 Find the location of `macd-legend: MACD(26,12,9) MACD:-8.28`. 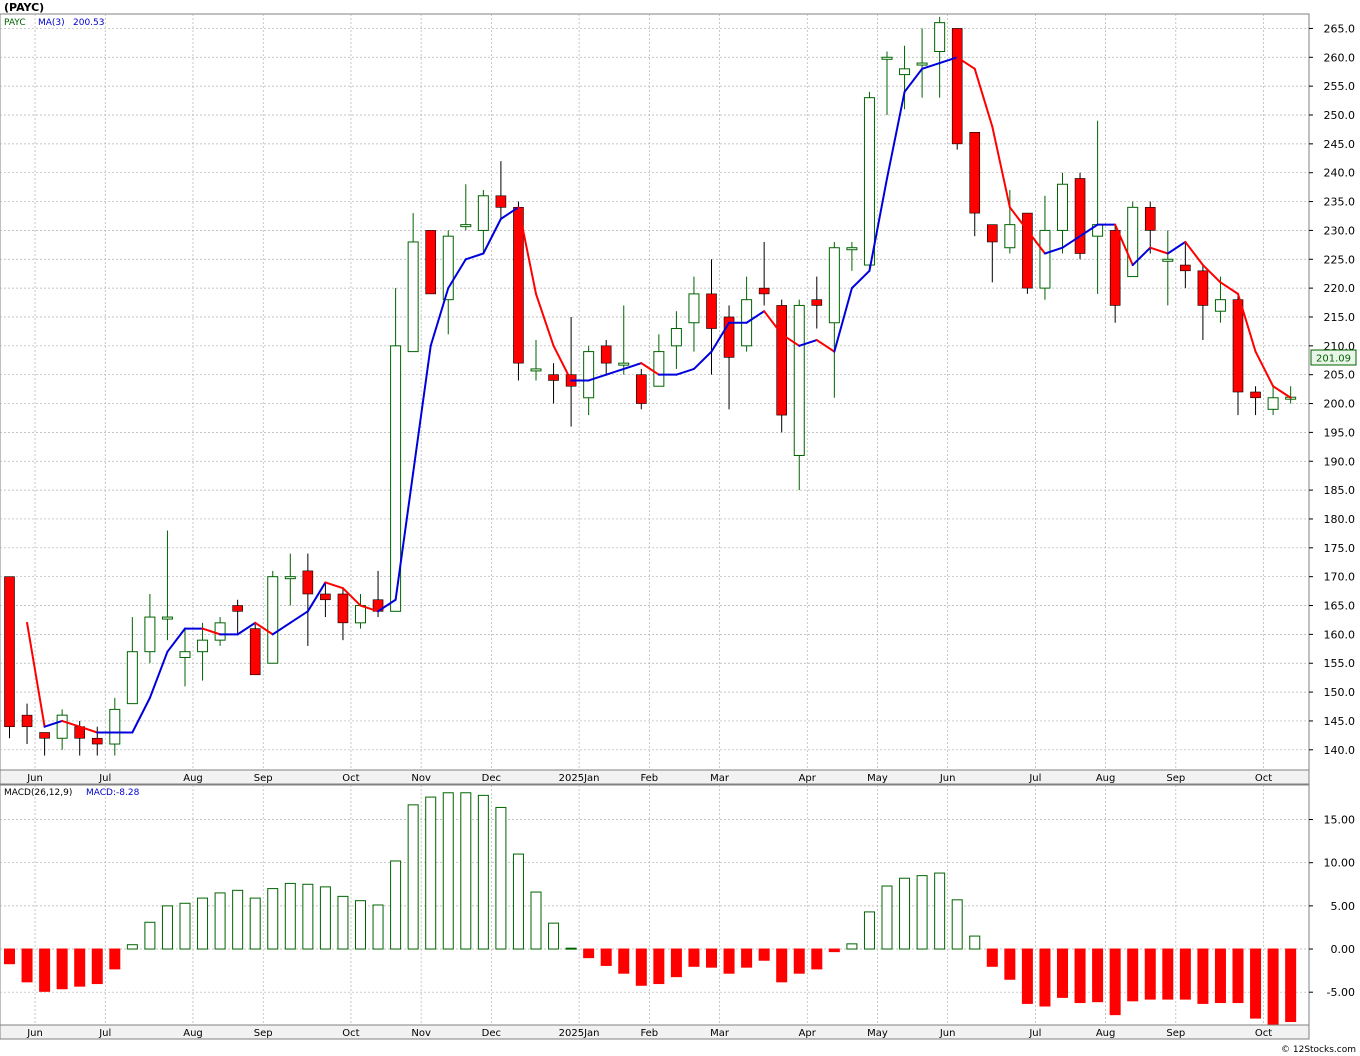

macd-legend: MACD(26,12,9) MACD:-8.28 is located at coordinates (72, 793).